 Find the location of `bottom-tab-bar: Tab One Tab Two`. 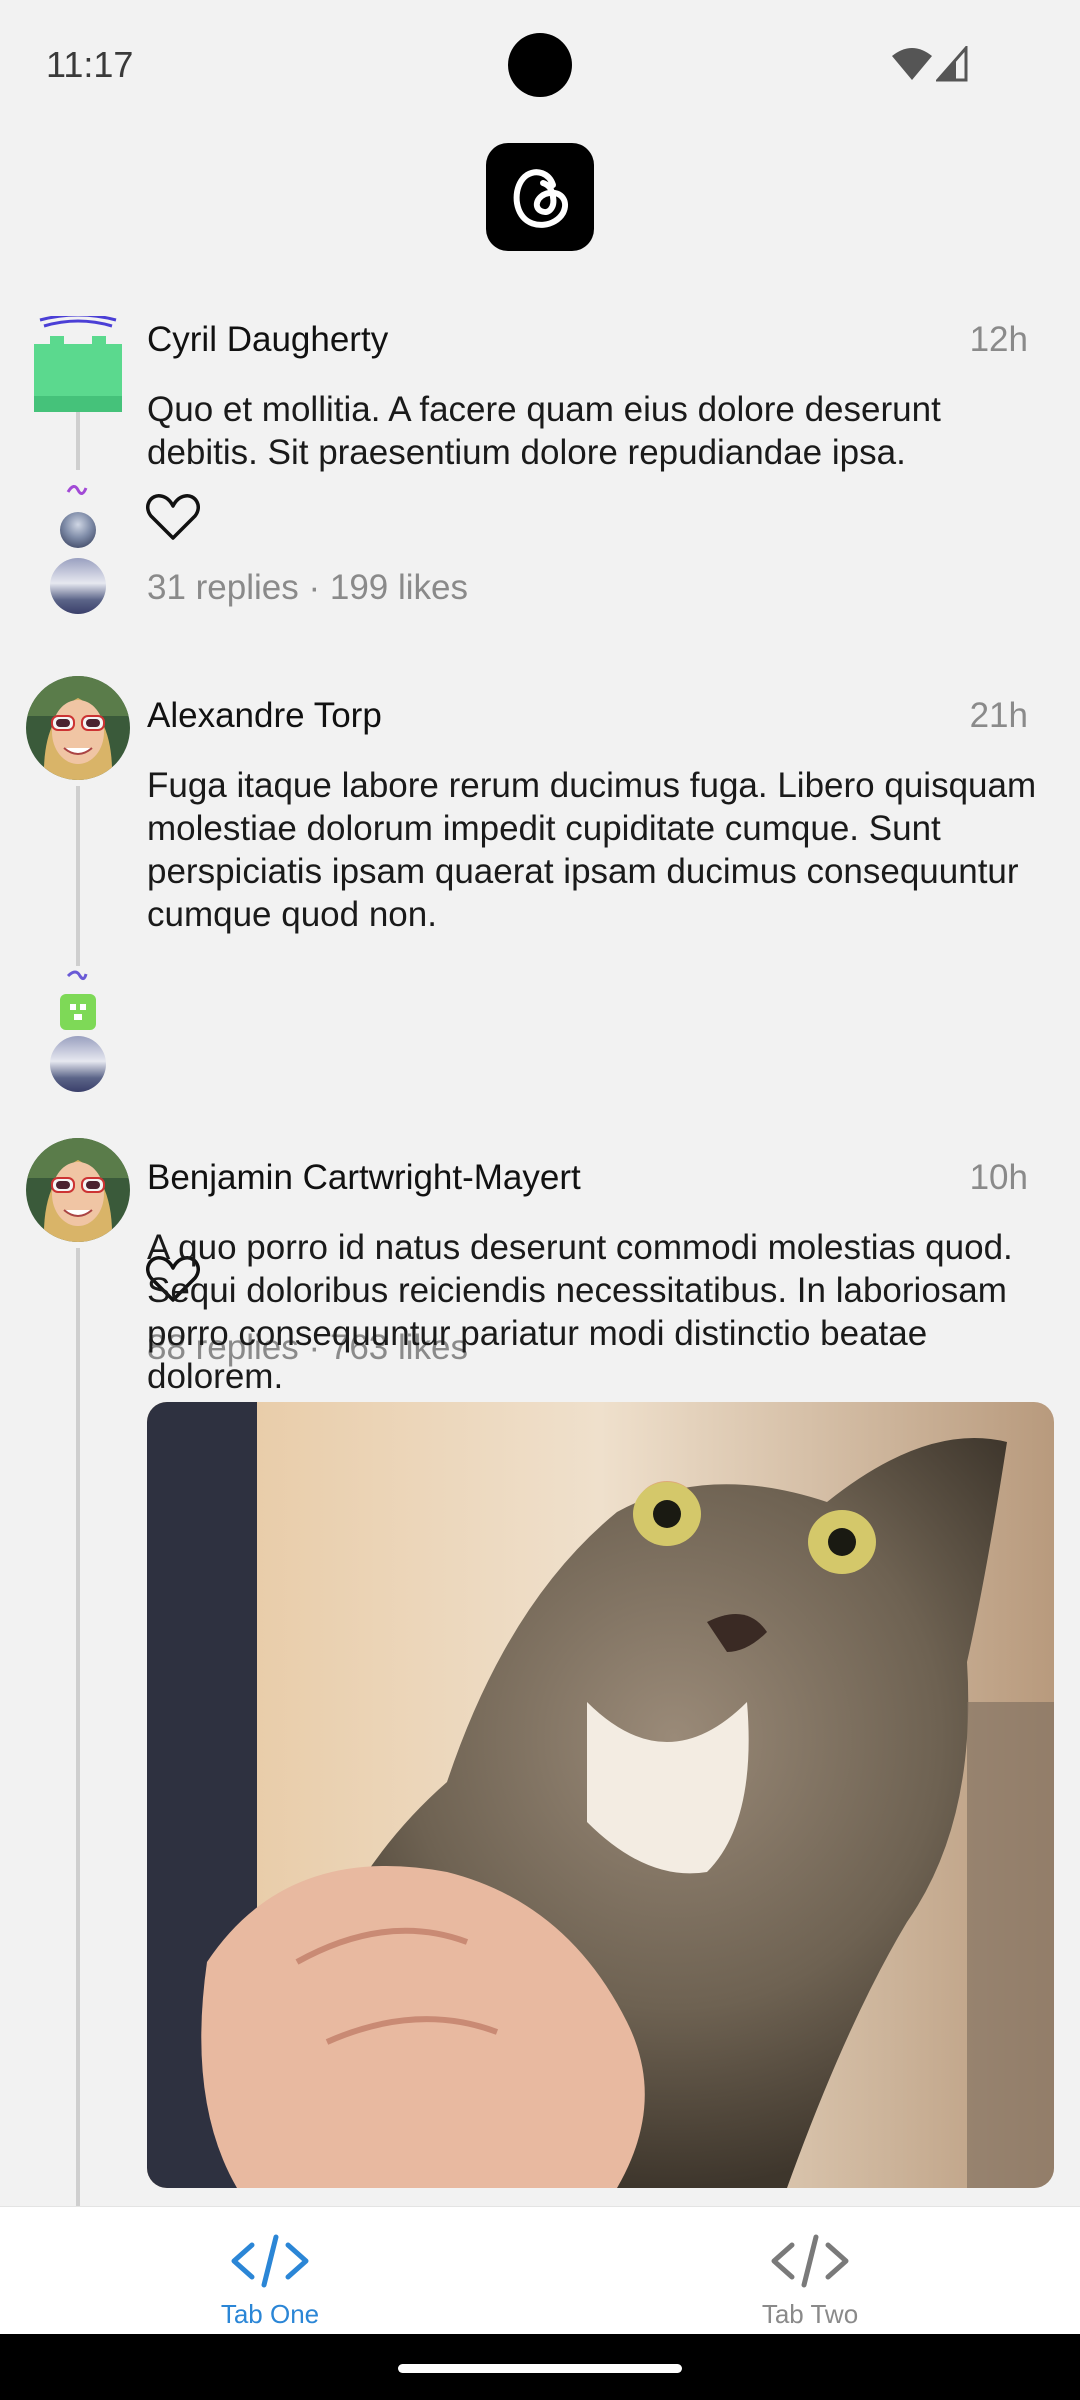

bottom-tab-bar: Tab One Tab Two is located at coordinates (540, 2270).